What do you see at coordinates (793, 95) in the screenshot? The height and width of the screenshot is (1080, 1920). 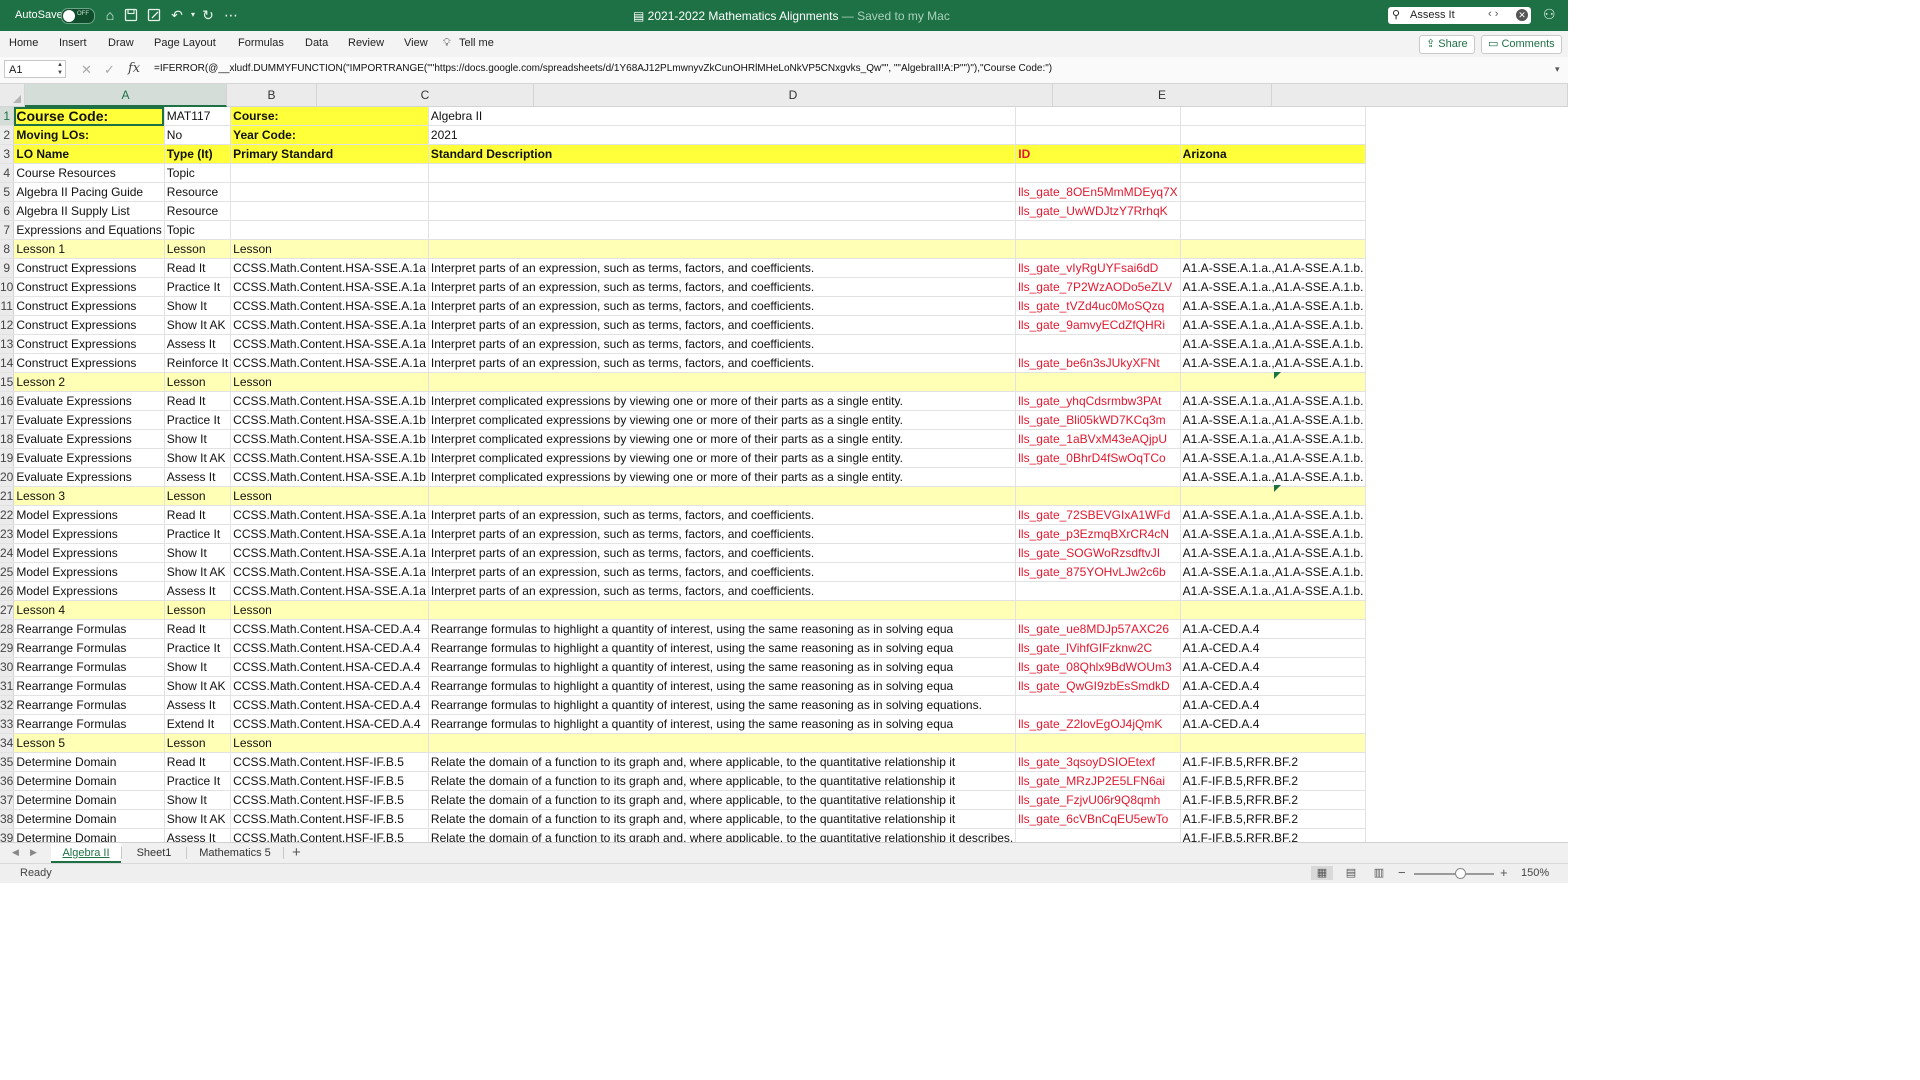 I see `column-header-d: D` at bounding box center [793, 95].